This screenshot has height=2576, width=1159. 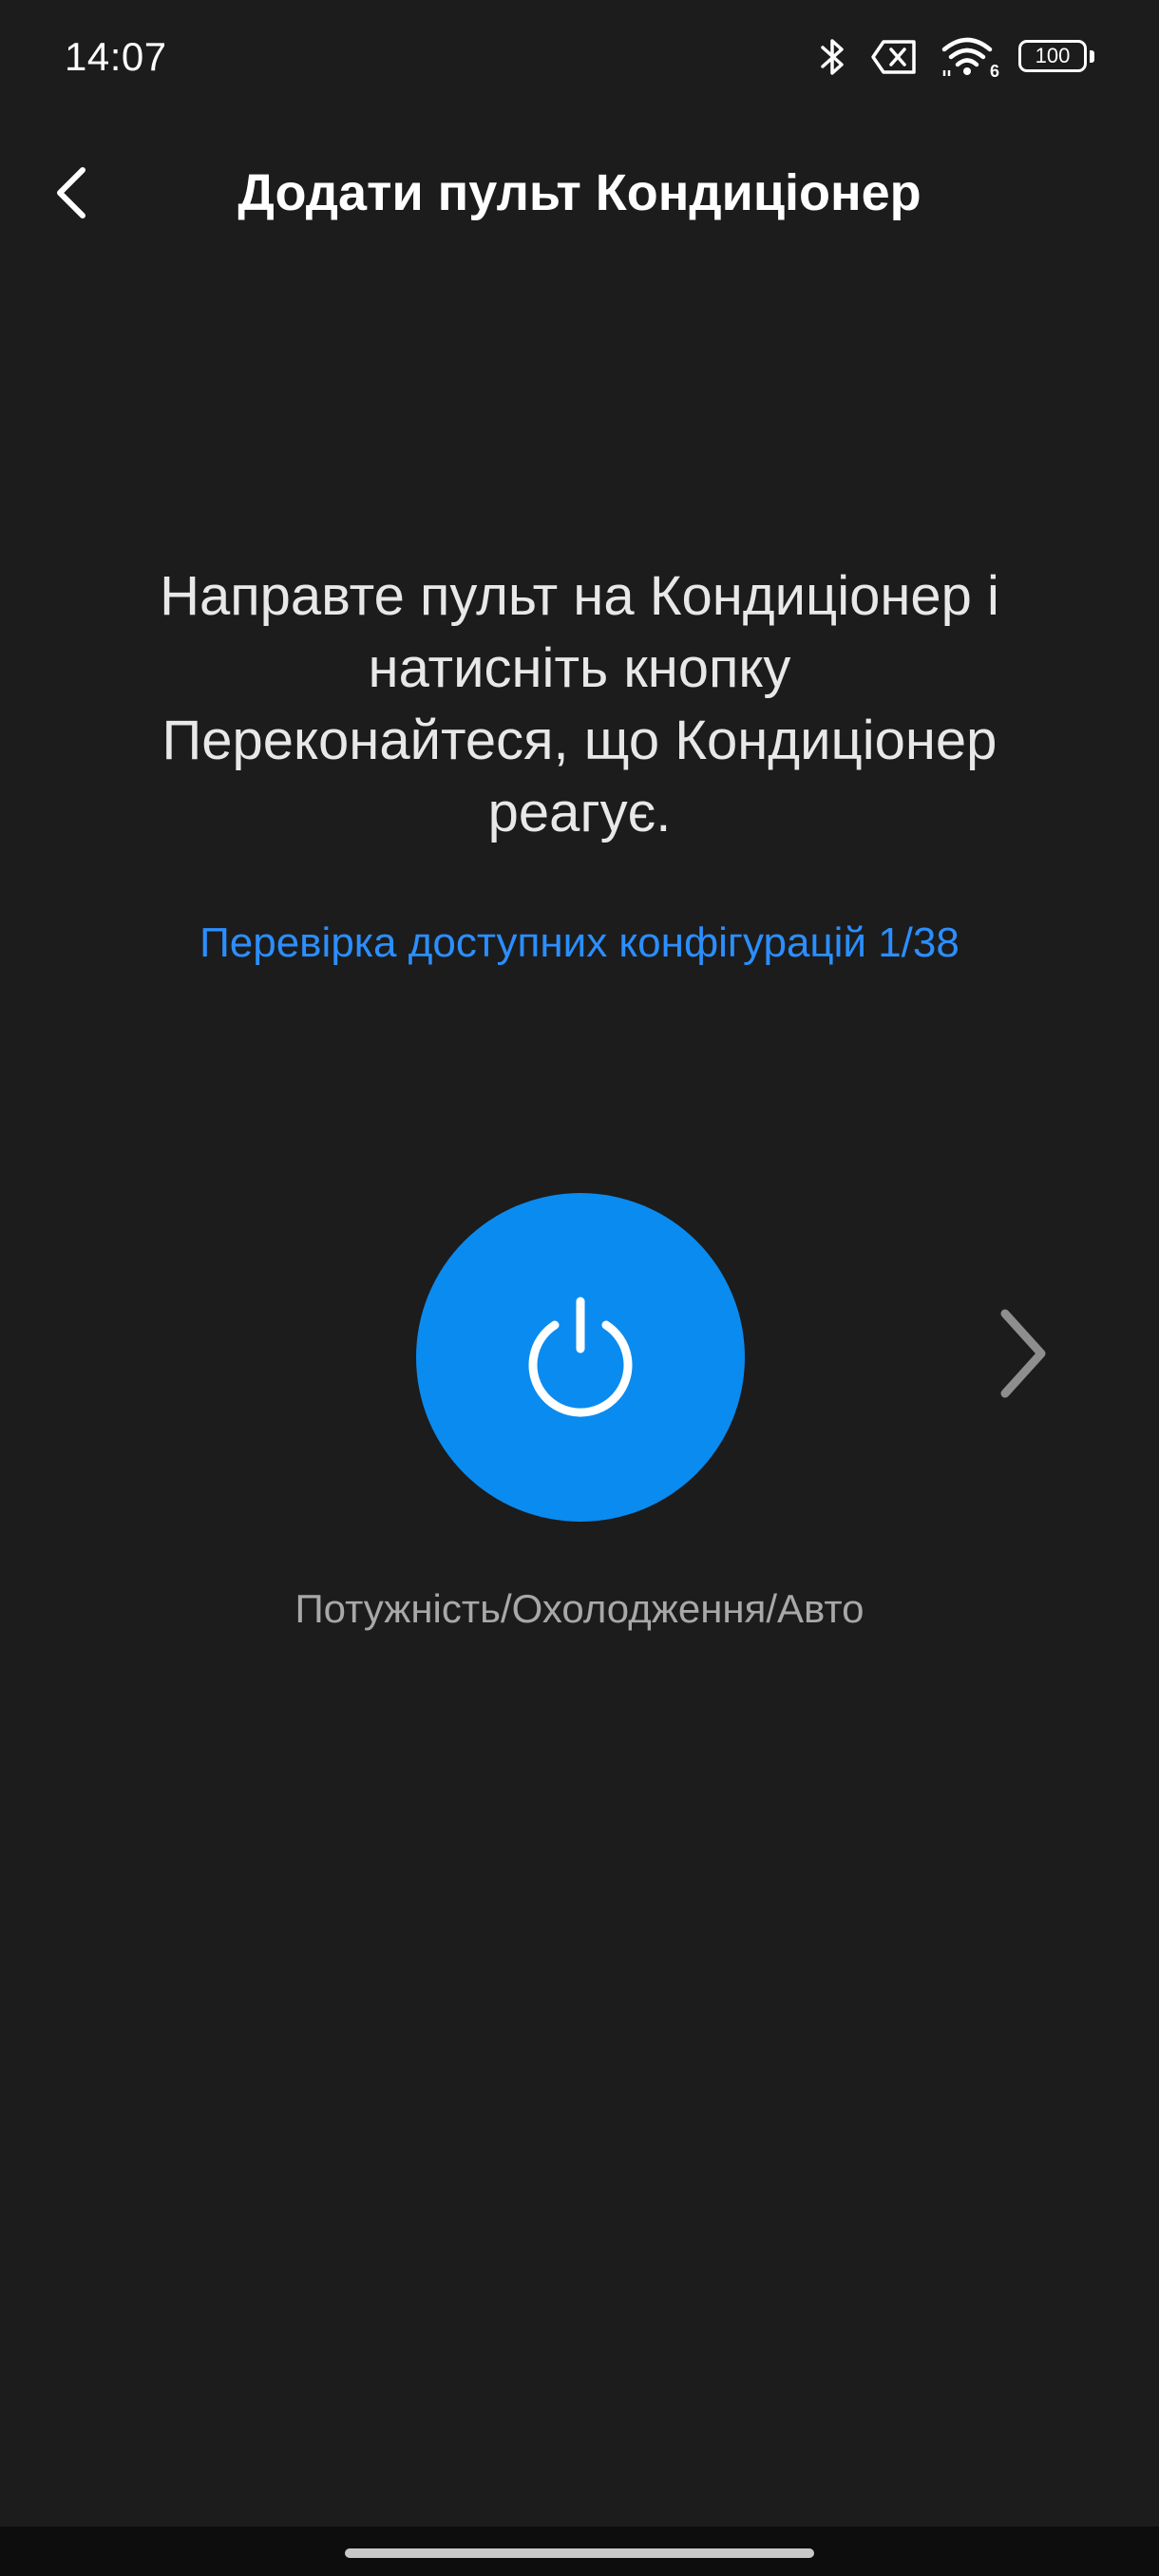 I want to click on chevron-right-icon, so click(x=1024, y=1356).